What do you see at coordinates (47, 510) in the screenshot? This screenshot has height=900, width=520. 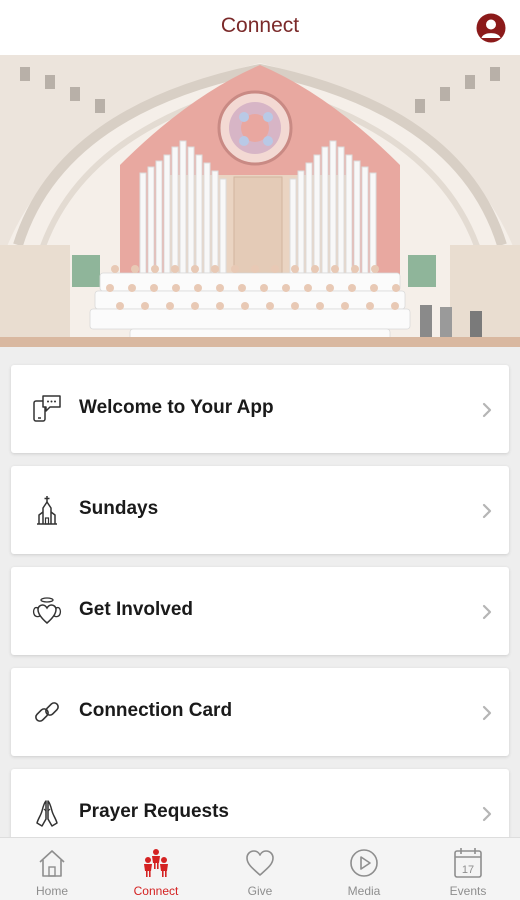 I see `church-icon` at bounding box center [47, 510].